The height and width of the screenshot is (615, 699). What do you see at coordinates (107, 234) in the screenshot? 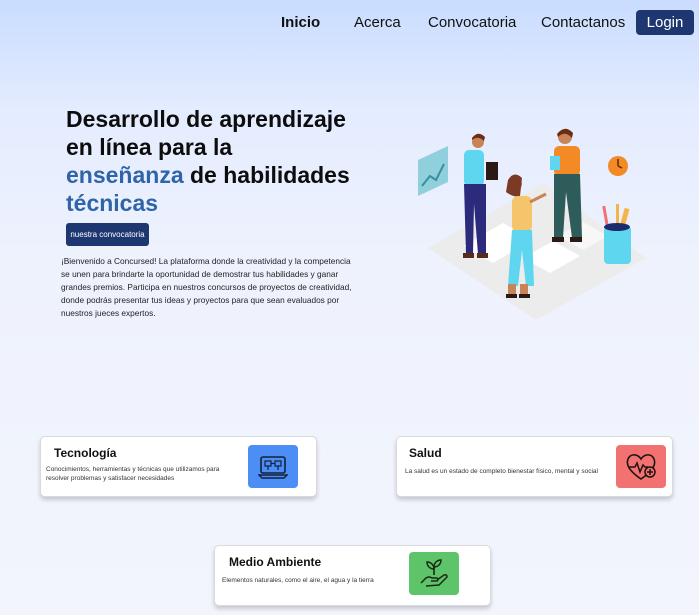
I see `convocatoria-button: nuestra convocatoria` at bounding box center [107, 234].